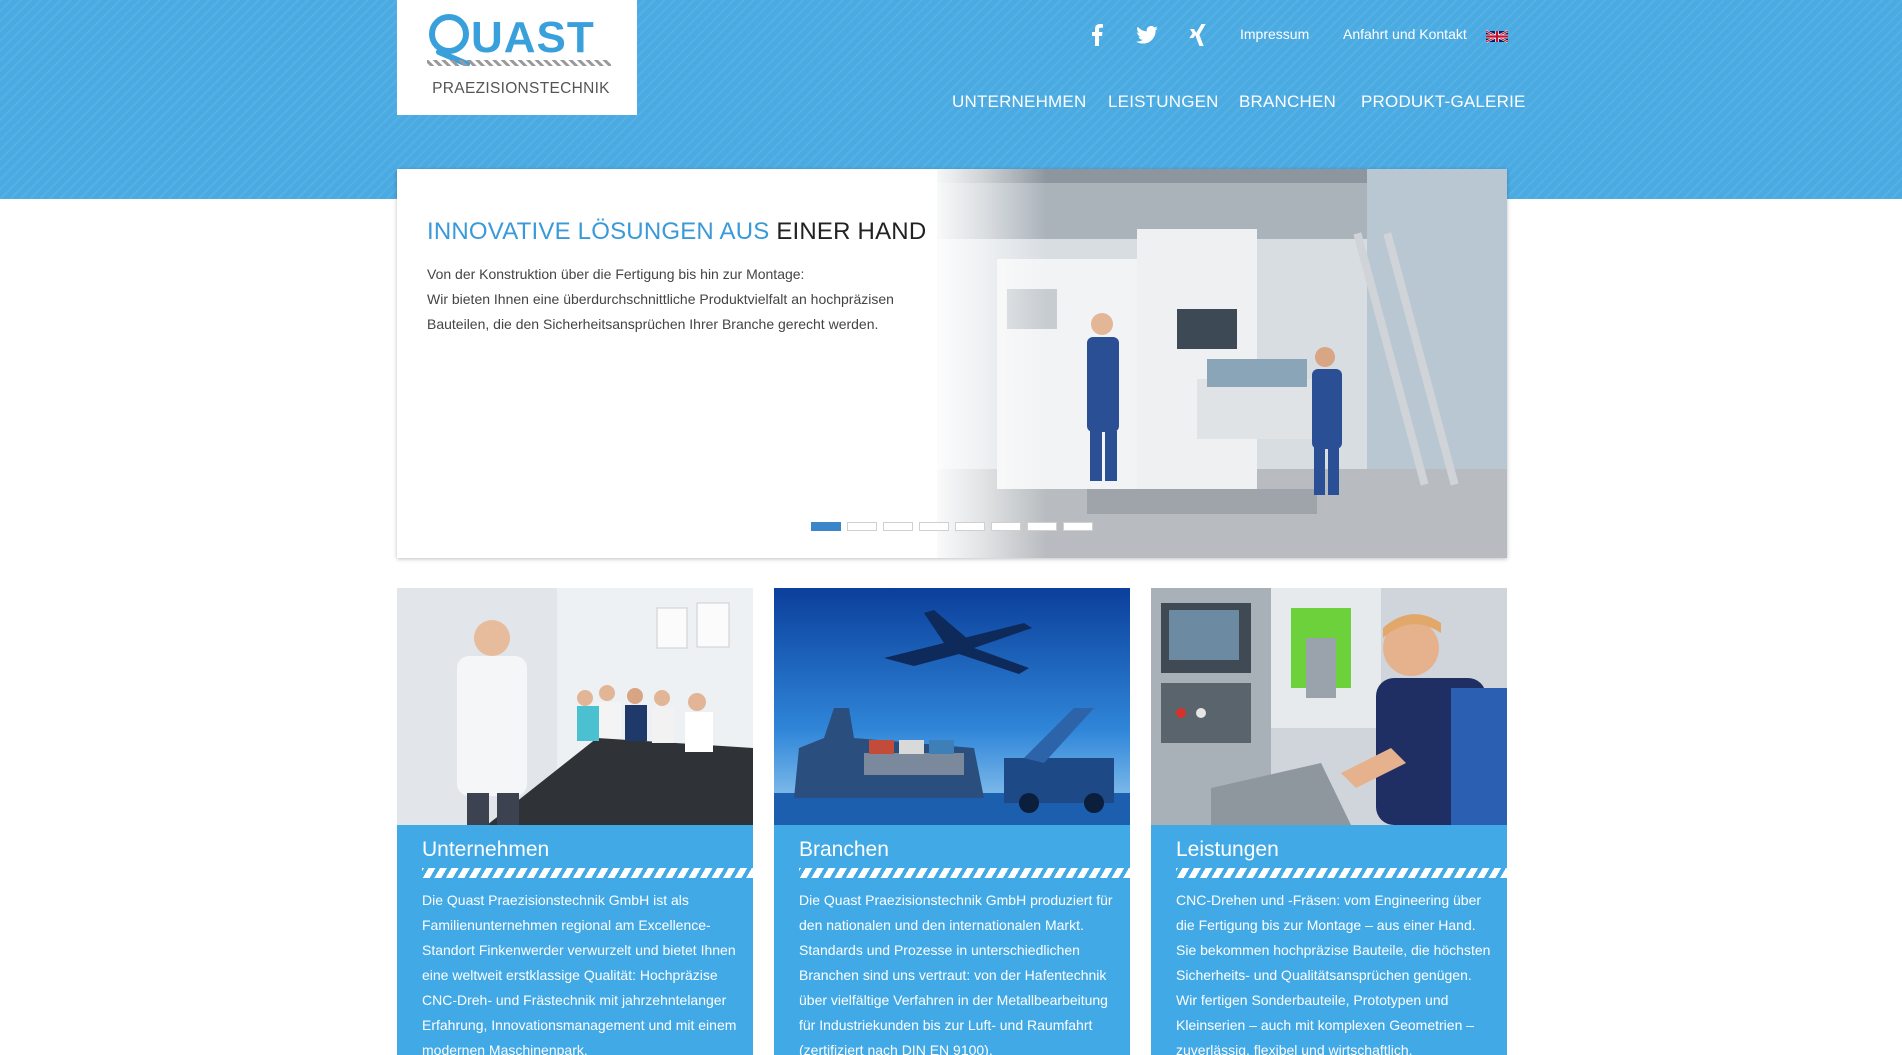  Describe the element at coordinates (1163, 102) in the screenshot. I see `nav-leistungen: LEISTUNGEN` at that location.